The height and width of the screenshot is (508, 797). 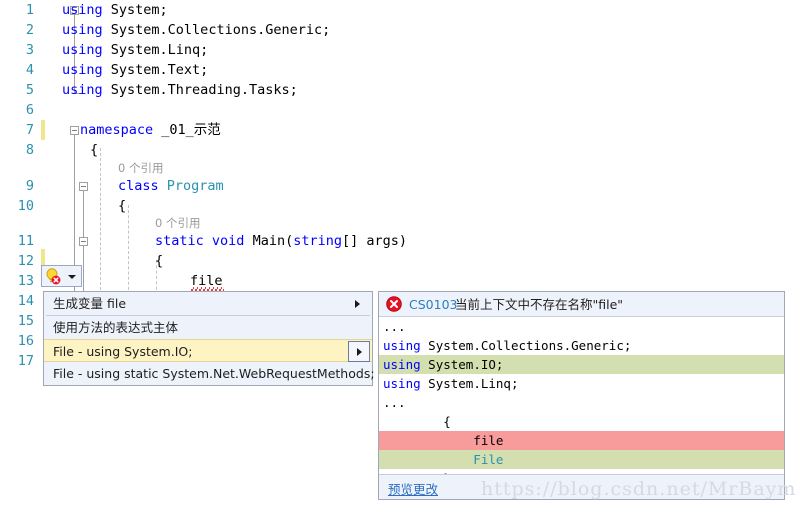 What do you see at coordinates (581, 486) in the screenshot?
I see `preview-footer: 预览更改` at bounding box center [581, 486].